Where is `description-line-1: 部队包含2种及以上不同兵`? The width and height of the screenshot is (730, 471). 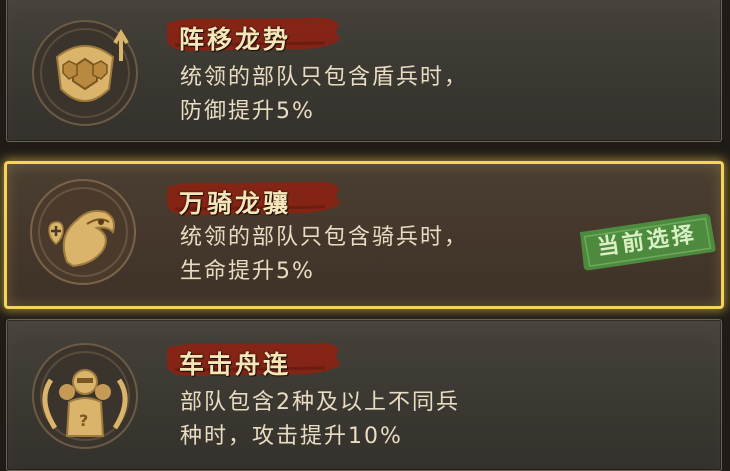
description-line-1: 部队包含2种及以上不同兵 is located at coordinates (320, 402).